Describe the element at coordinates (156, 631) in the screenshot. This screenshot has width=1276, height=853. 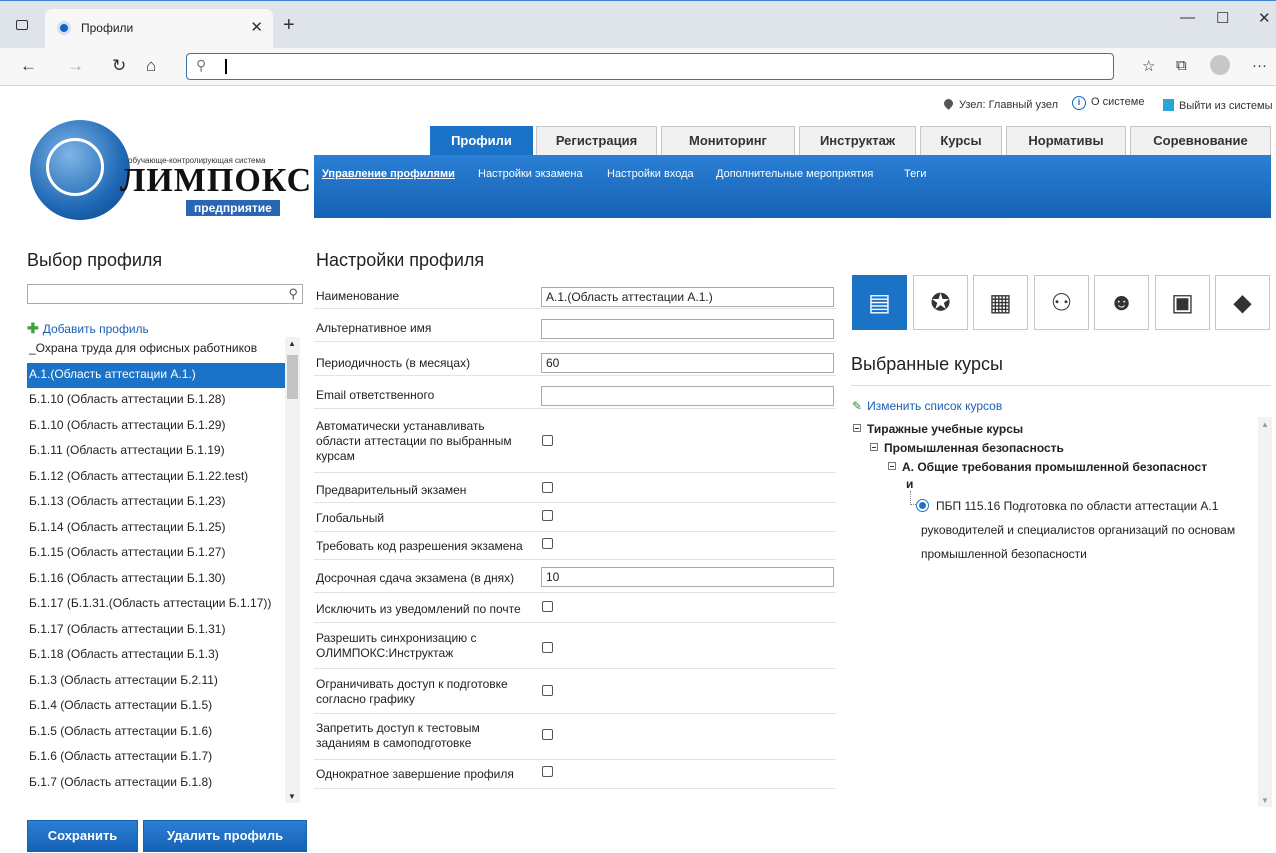
I see `profile-list-item: Б.1.17 (Область аттестации Б.1.31)` at that location.